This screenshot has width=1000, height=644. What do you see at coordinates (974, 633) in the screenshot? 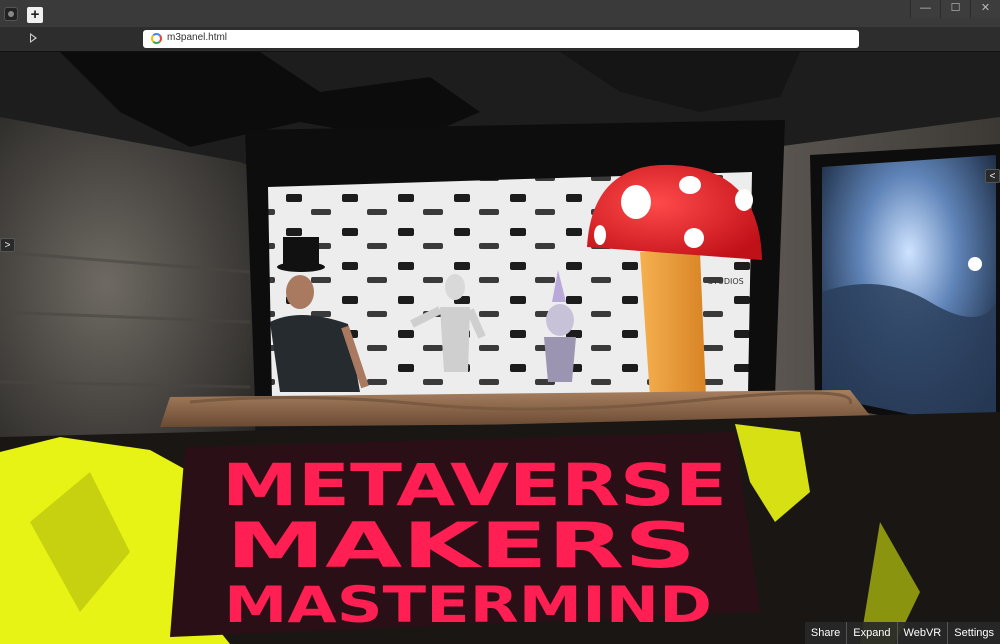
I see `settings-button: Settings` at bounding box center [974, 633].